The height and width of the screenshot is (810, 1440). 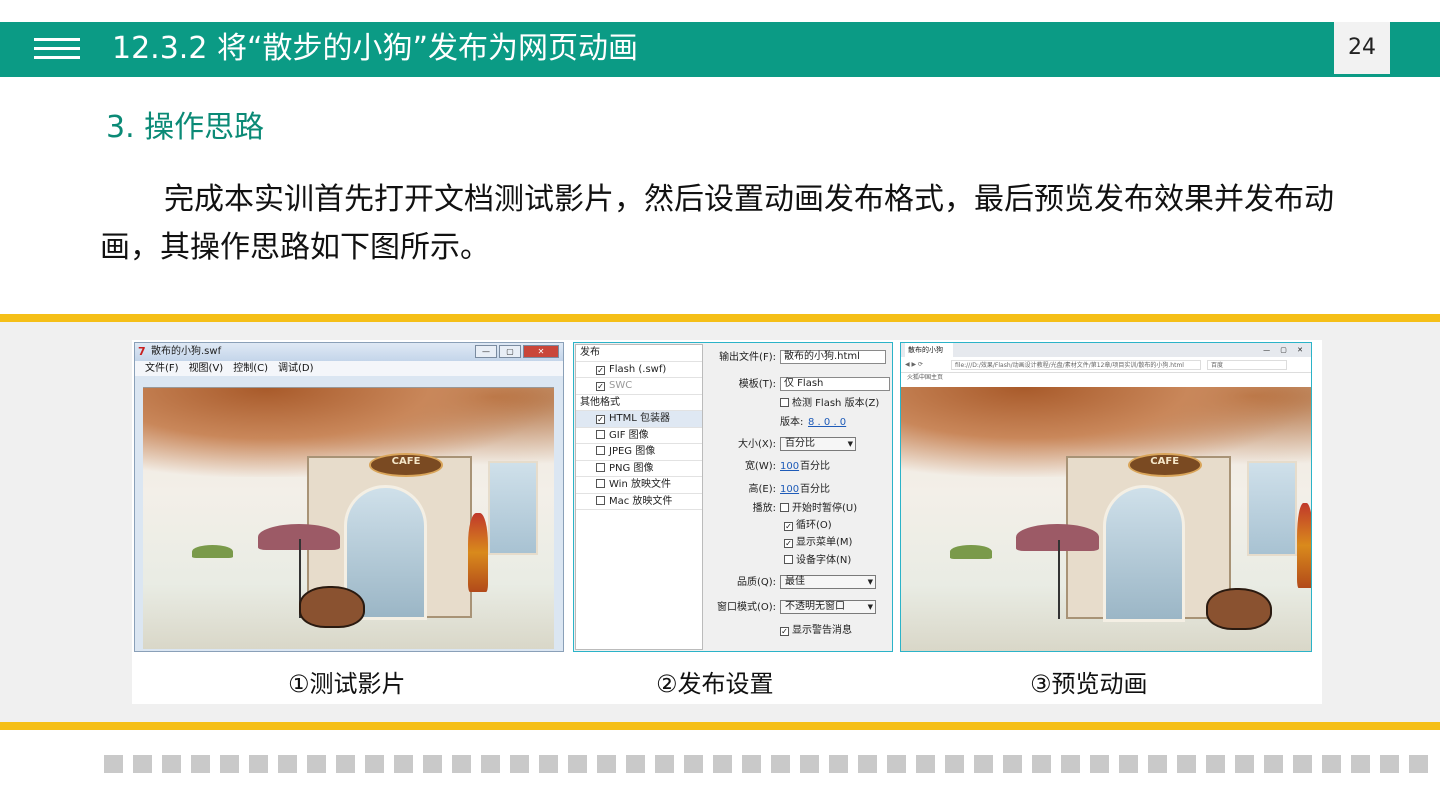 What do you see at coordinates (720, 75) in the screenshot?
I see `header-underline` at bounding box center [720, 75].